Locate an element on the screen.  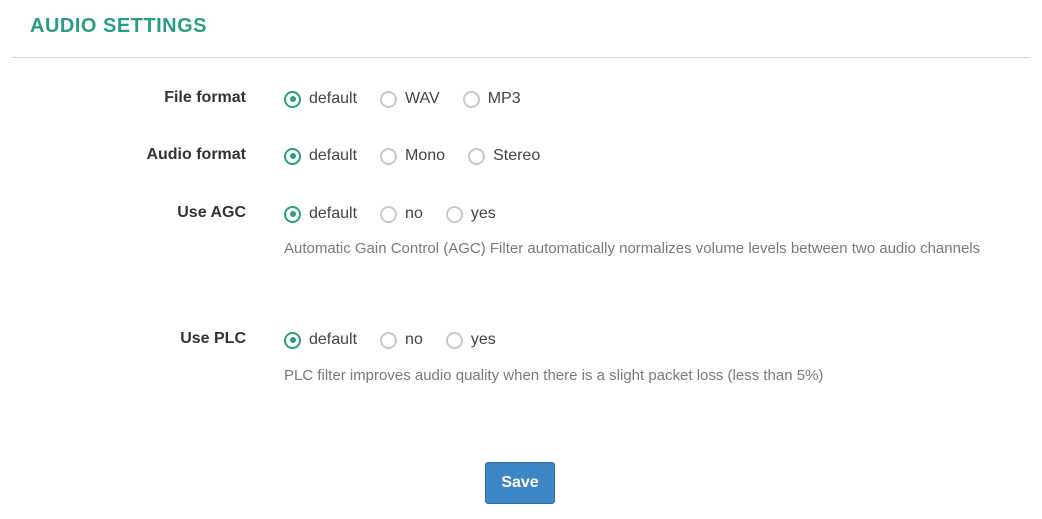
audio-format-option-stereo: Stereo is located at coordinates (504, 156).